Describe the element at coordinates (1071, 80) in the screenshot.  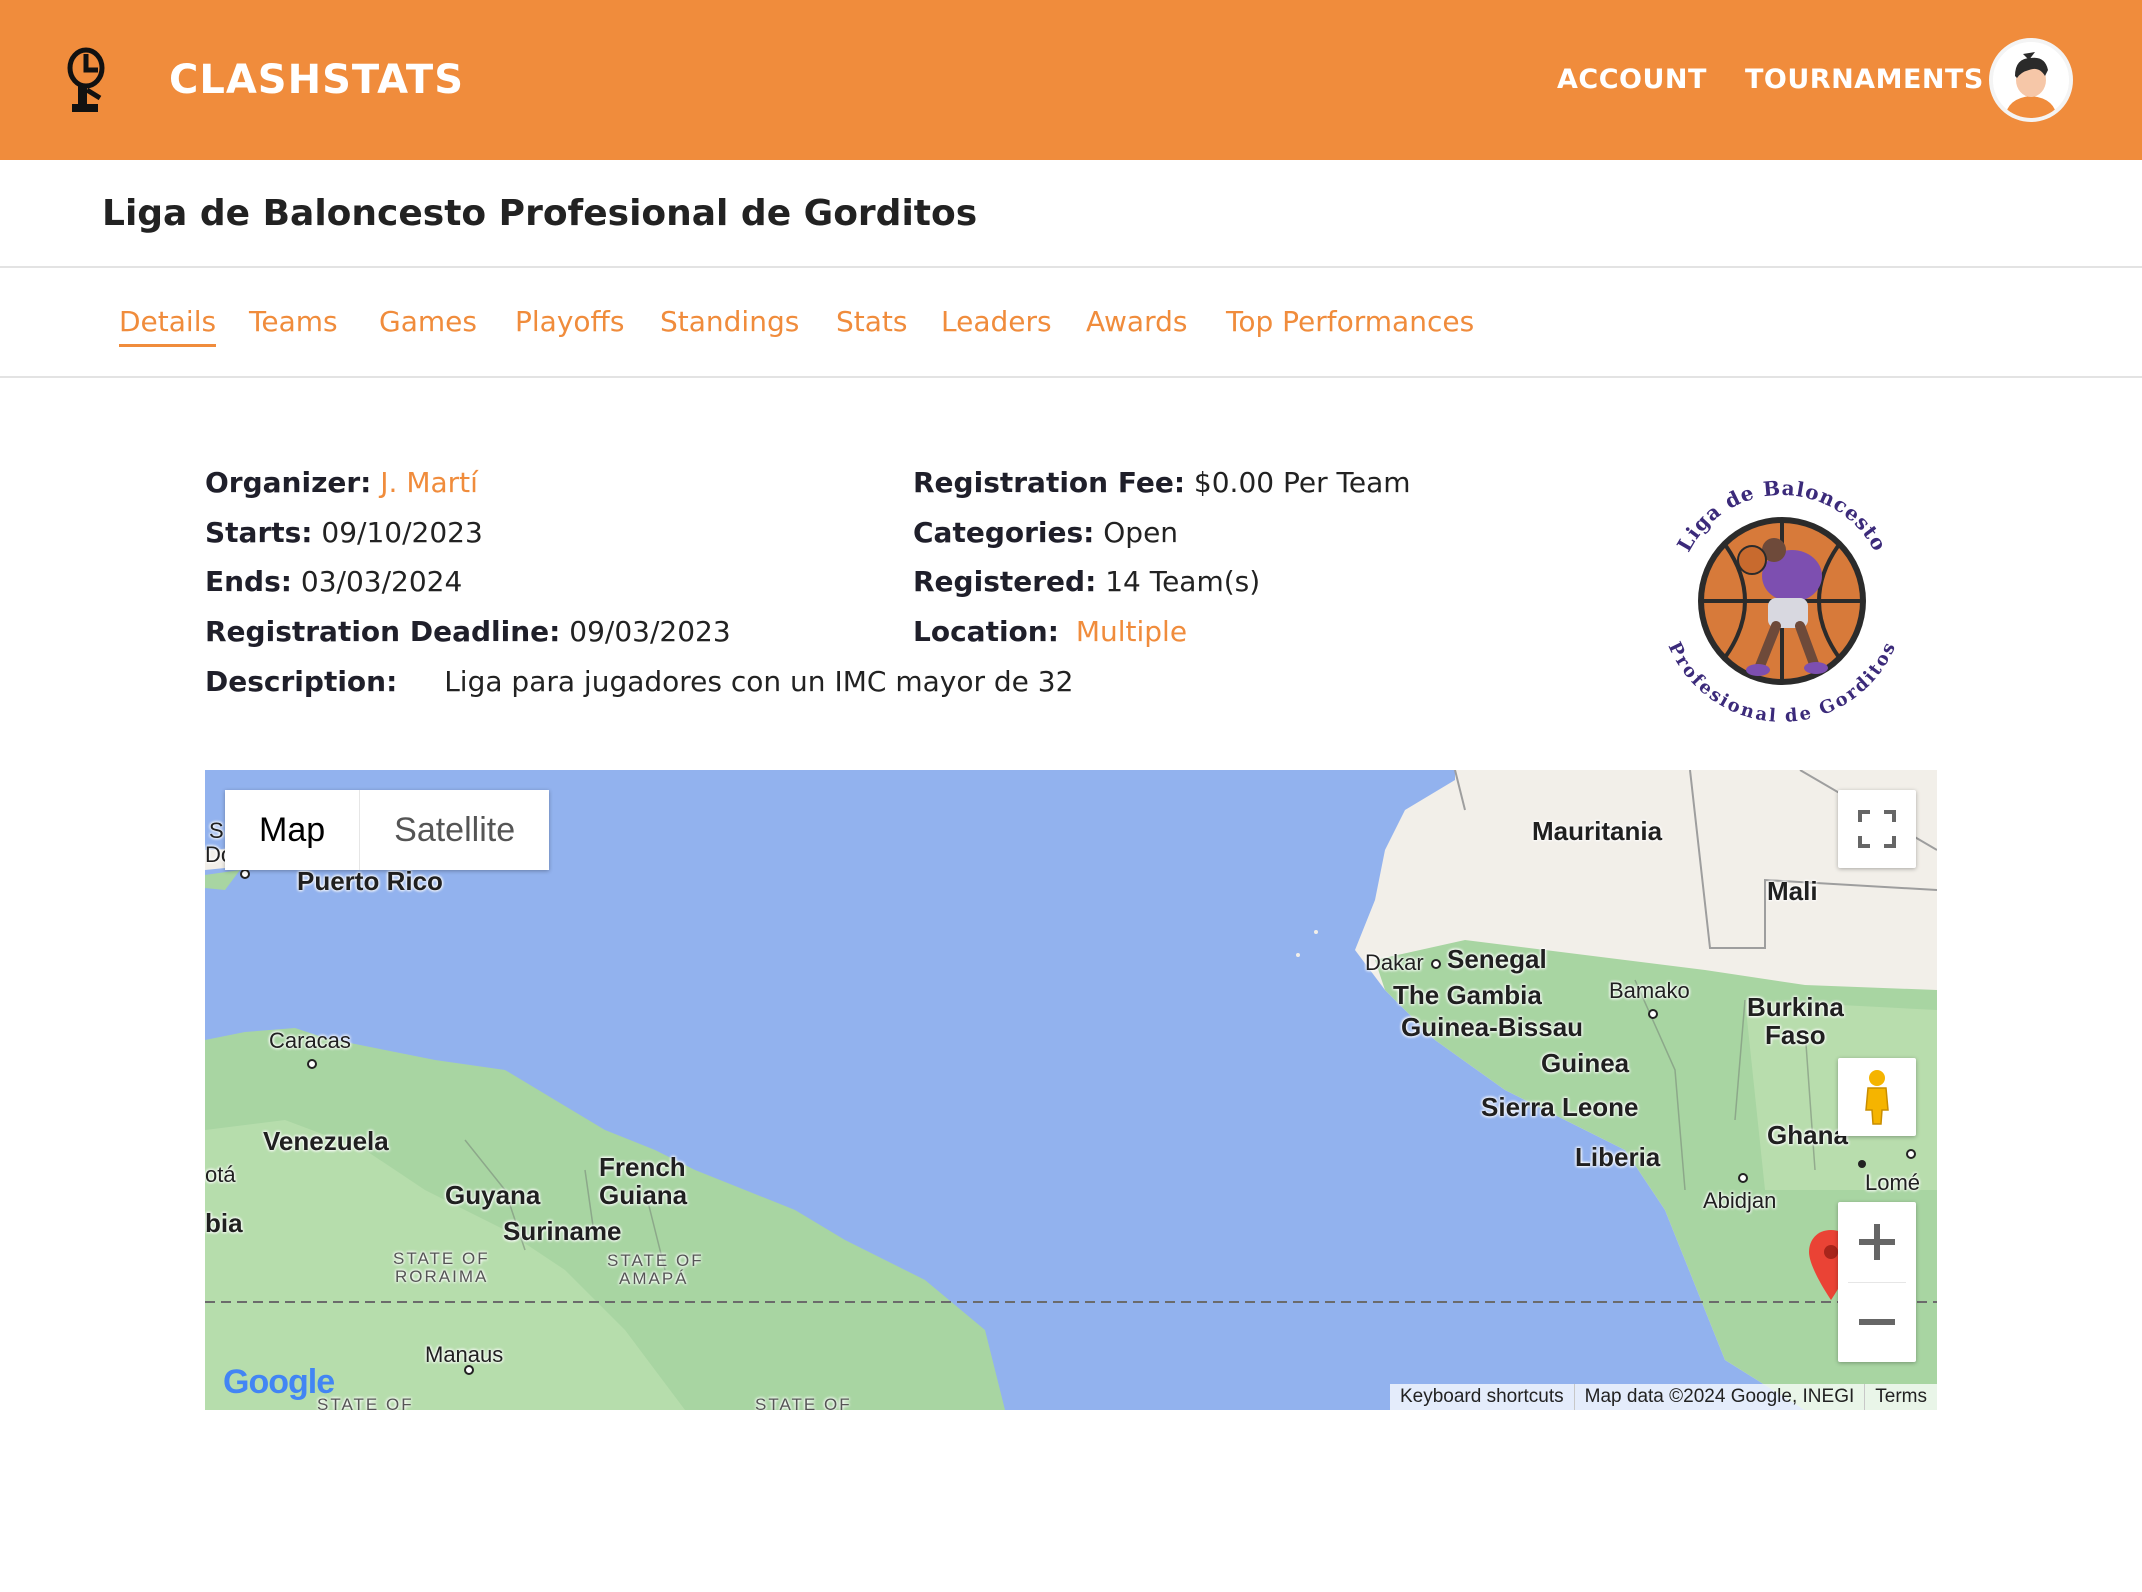
I see `top-navbar: CLASHSTATS ACCOUNT TOURNAMENTS` at that location.